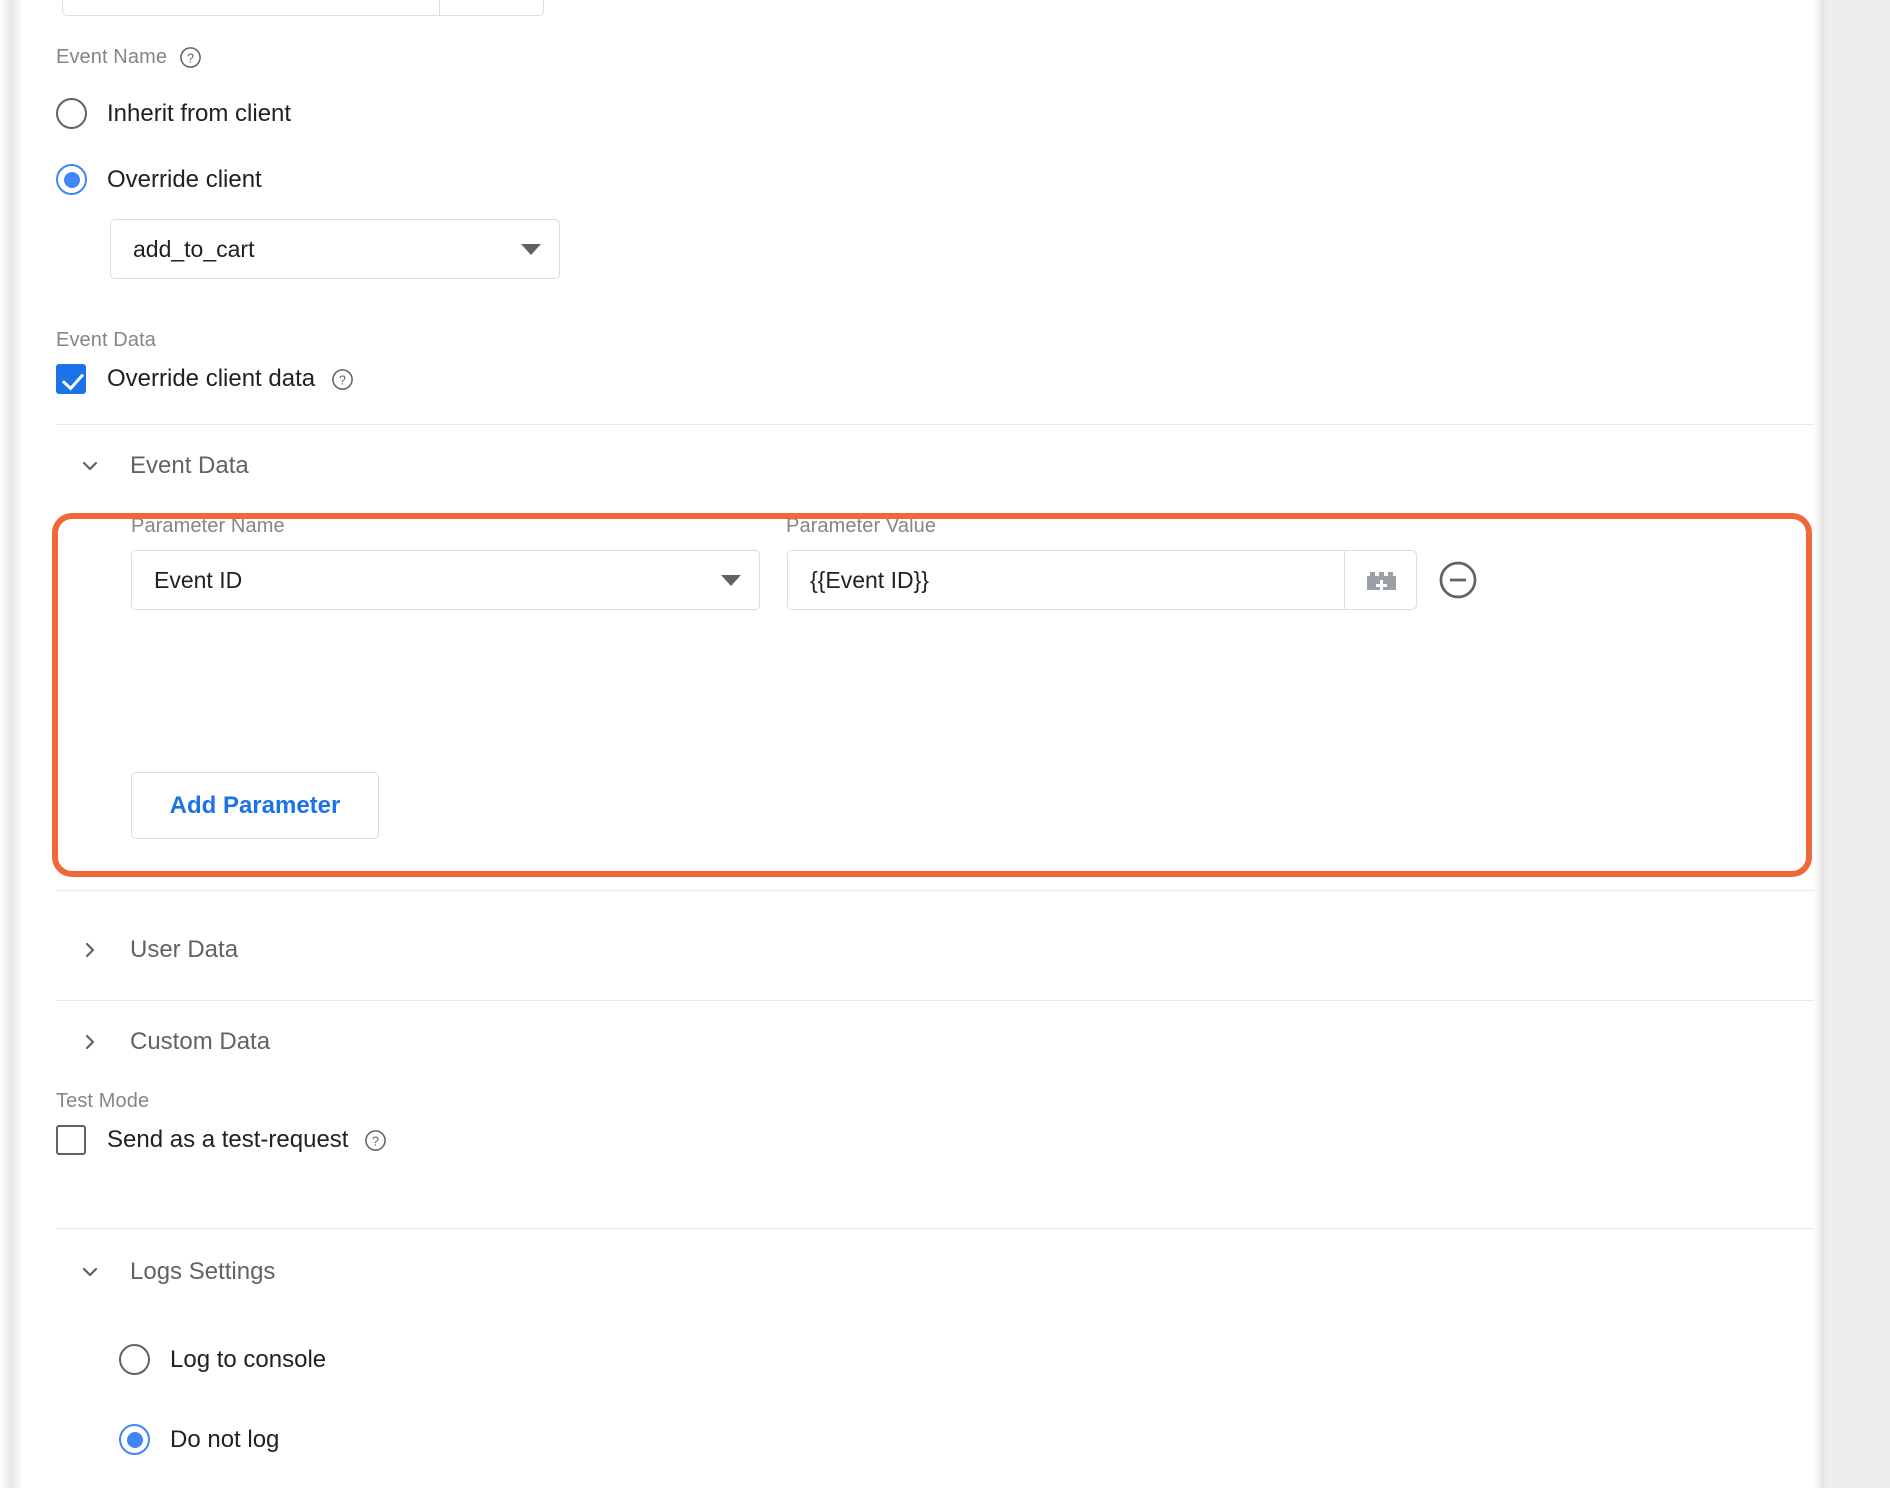 The width and height of the screenshot is (1890, 1488). Describe the element at coordinates (199, 113) in the screenshot. I see `radio-label: Inherit from client` at that location.